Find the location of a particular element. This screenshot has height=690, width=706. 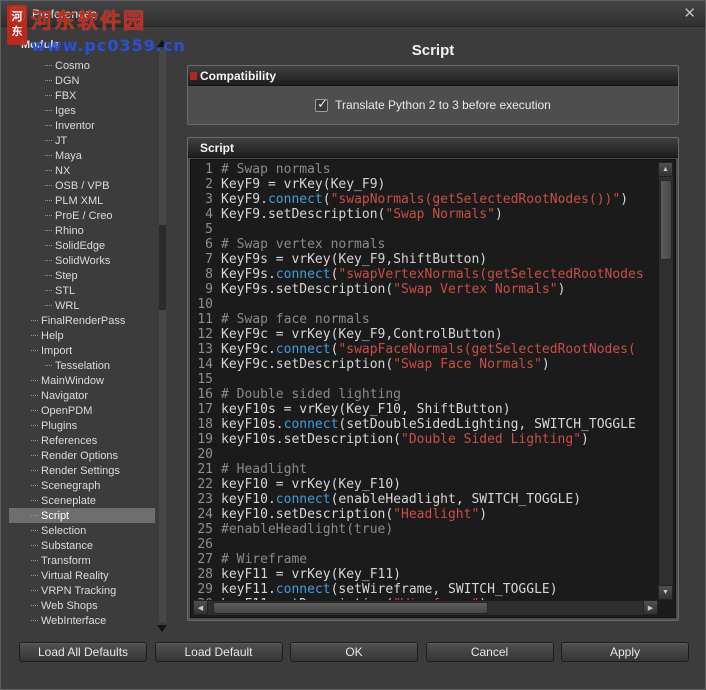

sidebar-item-nx: NX is located at coordinates (82, 170).